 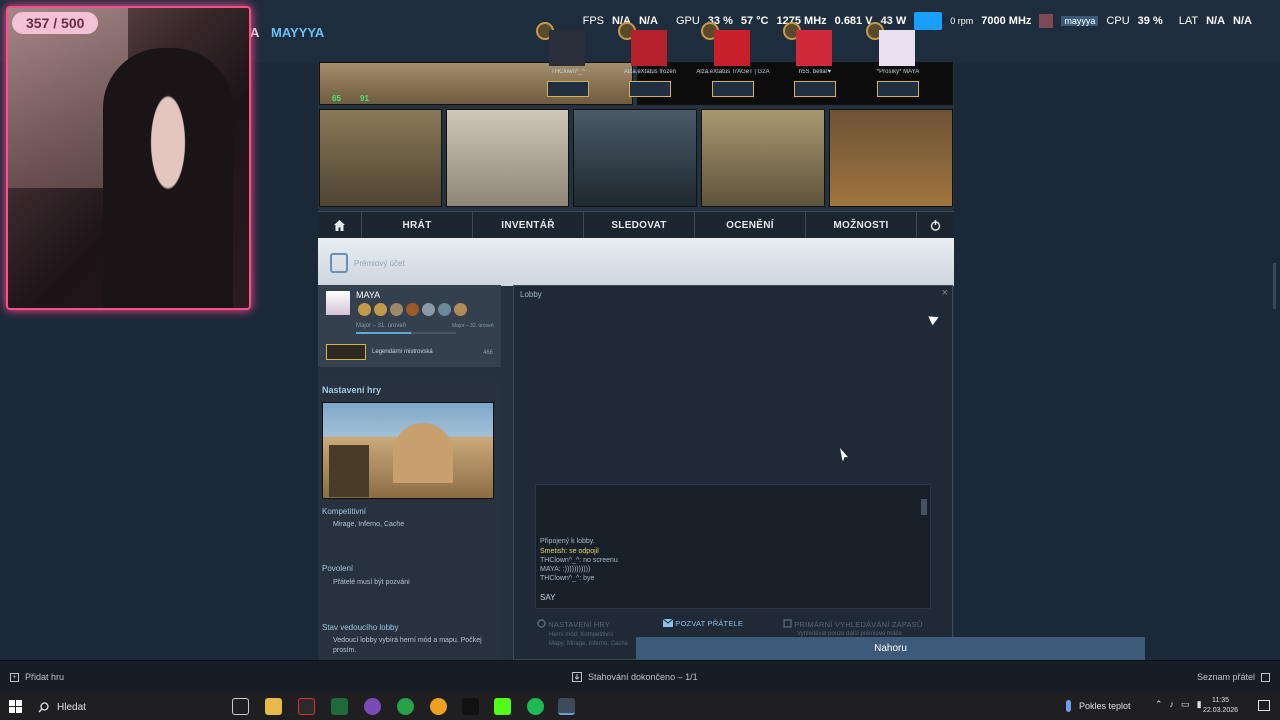 I want to click on app-icon, so click(x=372, y=706).